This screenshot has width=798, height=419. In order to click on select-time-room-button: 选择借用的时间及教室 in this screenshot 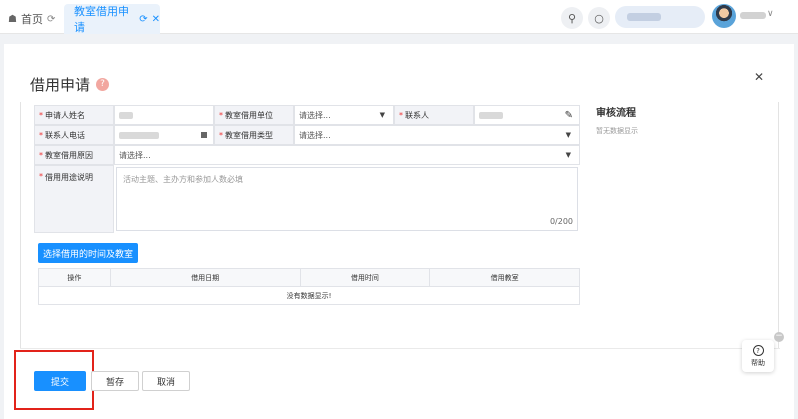, I will do `click(88, 253)`.